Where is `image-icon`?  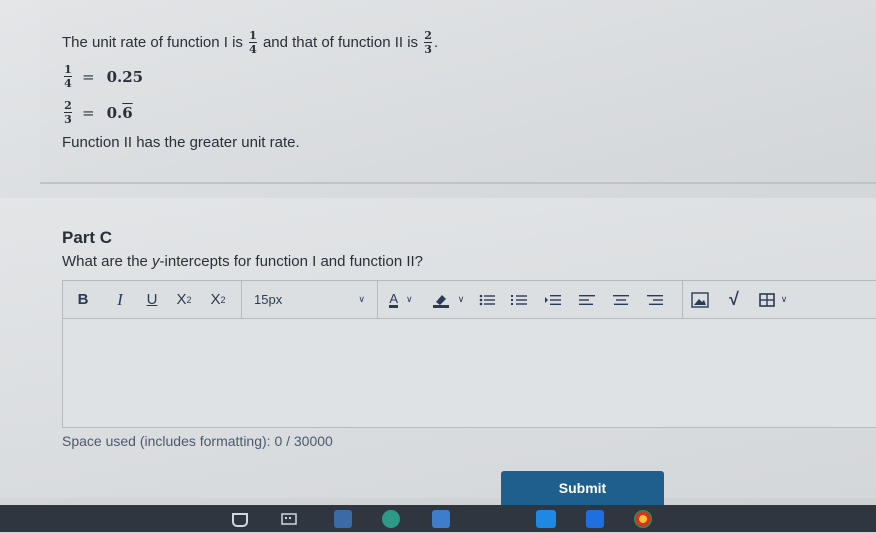 image-icon is located at coordinates (700, 299).